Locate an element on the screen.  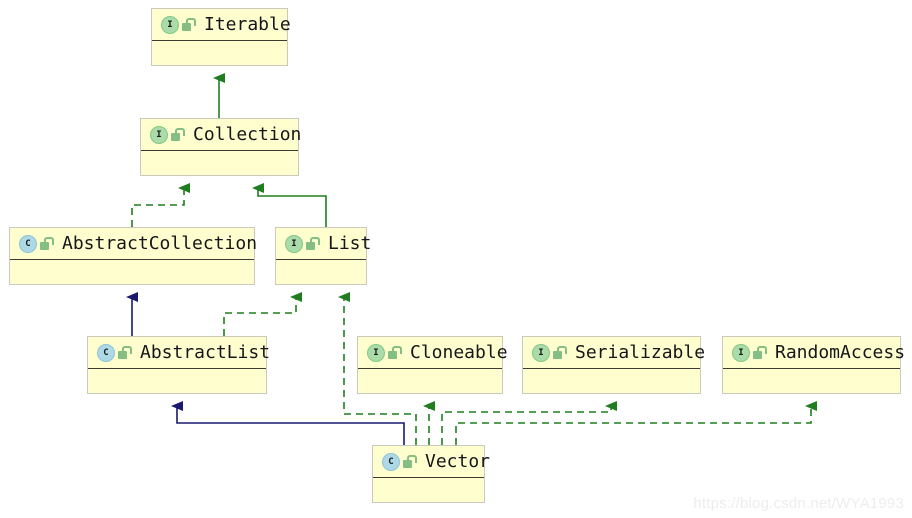
uml-node-serializable: I Serializable is located at coordinates (613, 365).